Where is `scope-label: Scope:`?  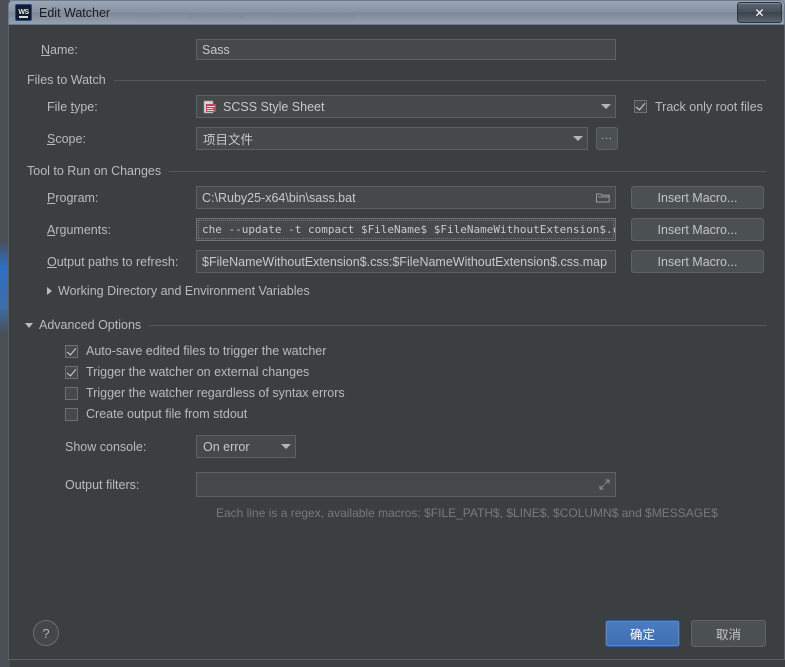 scope-label: Scope: is located at coordinates (108, 139).